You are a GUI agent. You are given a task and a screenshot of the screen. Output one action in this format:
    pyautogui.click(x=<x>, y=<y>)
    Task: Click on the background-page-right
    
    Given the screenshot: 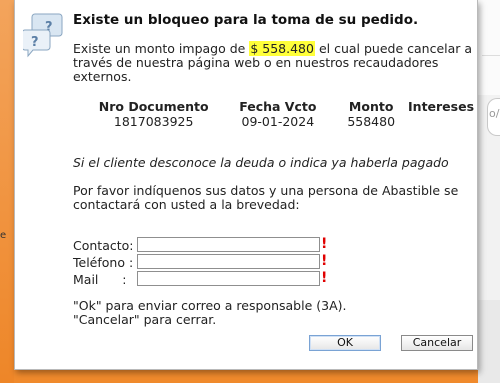 What is the action you would take?
    pyautogui.click(x=489, y=191)
    